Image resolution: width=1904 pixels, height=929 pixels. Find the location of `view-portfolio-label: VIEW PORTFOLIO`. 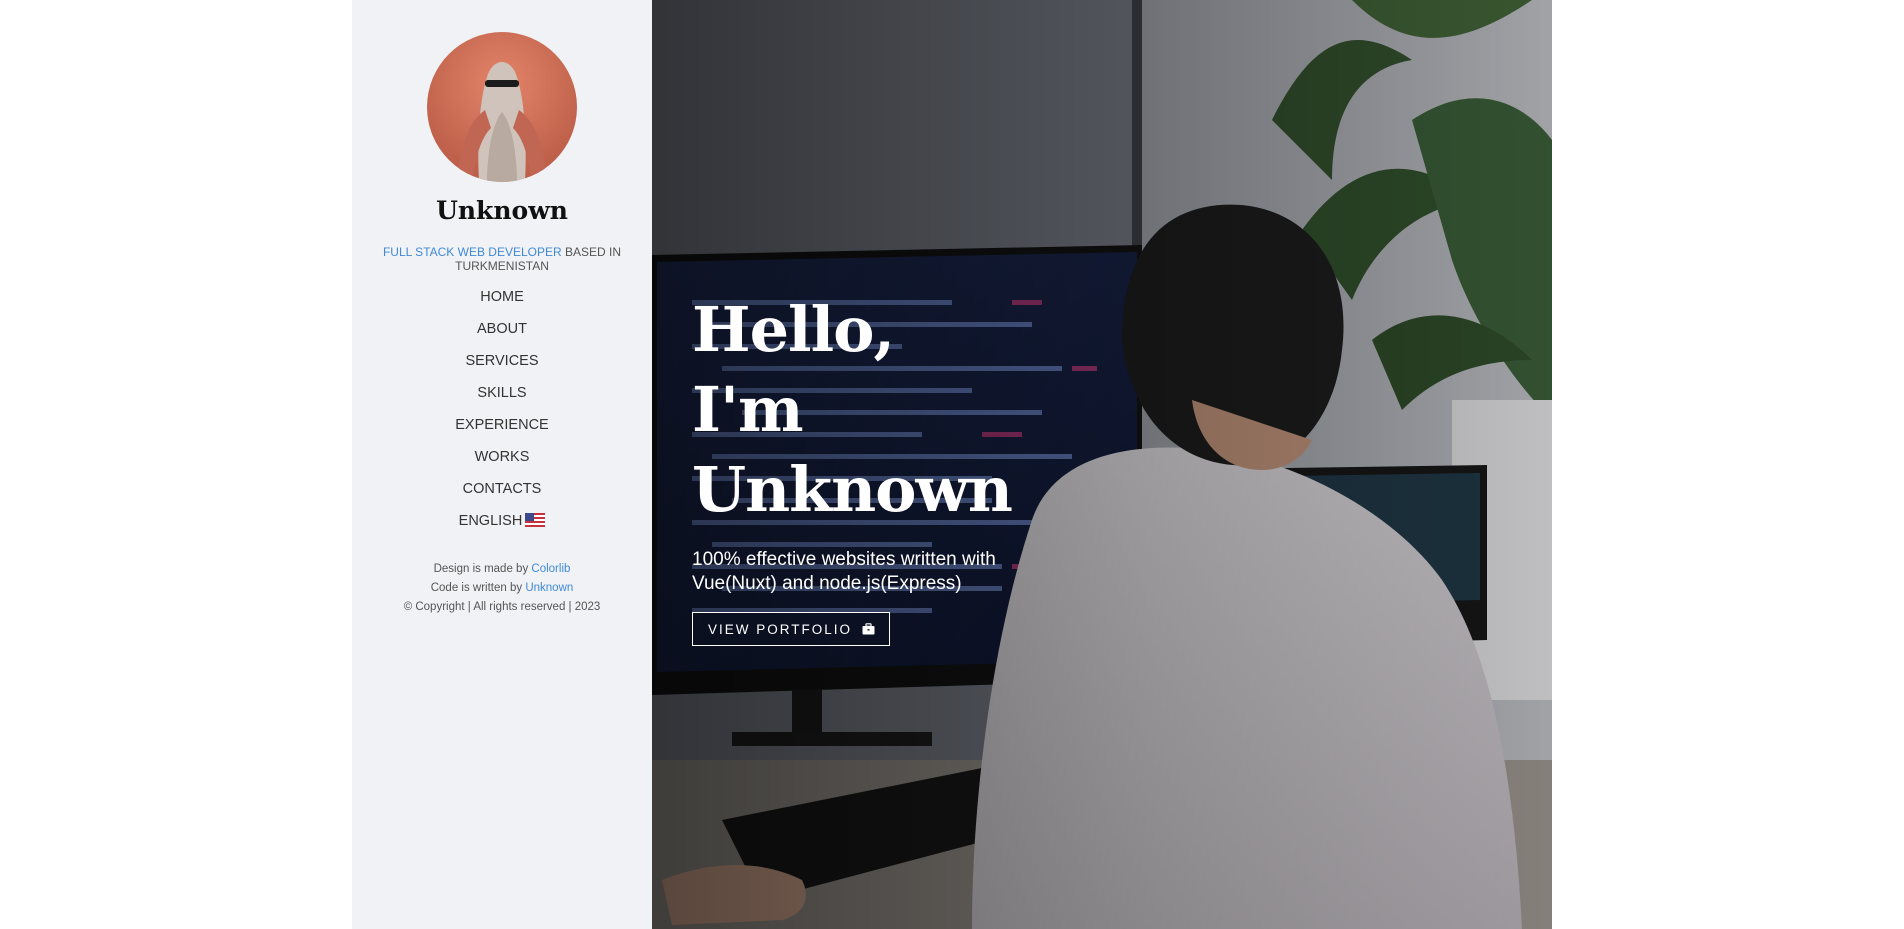

view-portfolio-label: VIEW PORTFOLIO is located at coordinates (780, 629).